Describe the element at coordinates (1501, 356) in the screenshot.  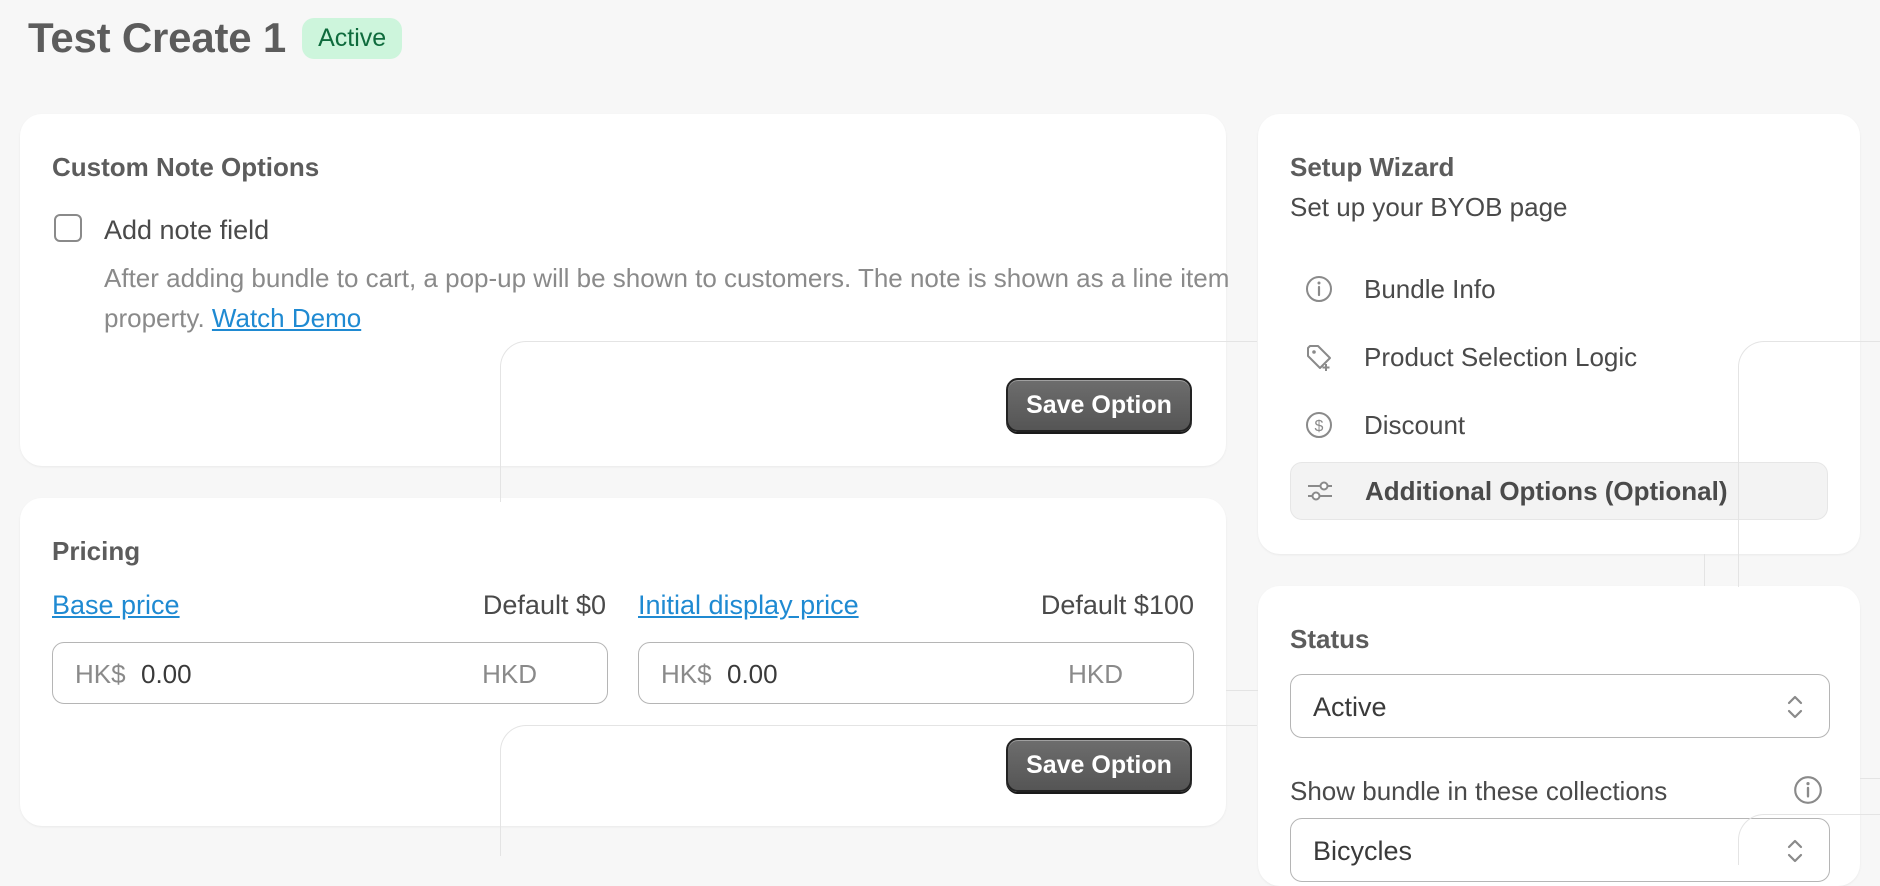
I see `wizard-item-label: Product Selection Logic` at that location.